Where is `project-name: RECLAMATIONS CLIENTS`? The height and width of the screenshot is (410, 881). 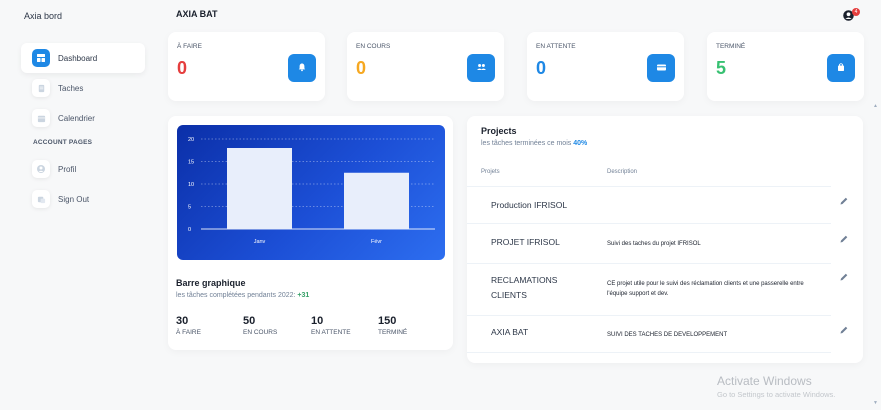 project-name: RECLAMATIONS CLIENTS is located at coordinates (524, 287).